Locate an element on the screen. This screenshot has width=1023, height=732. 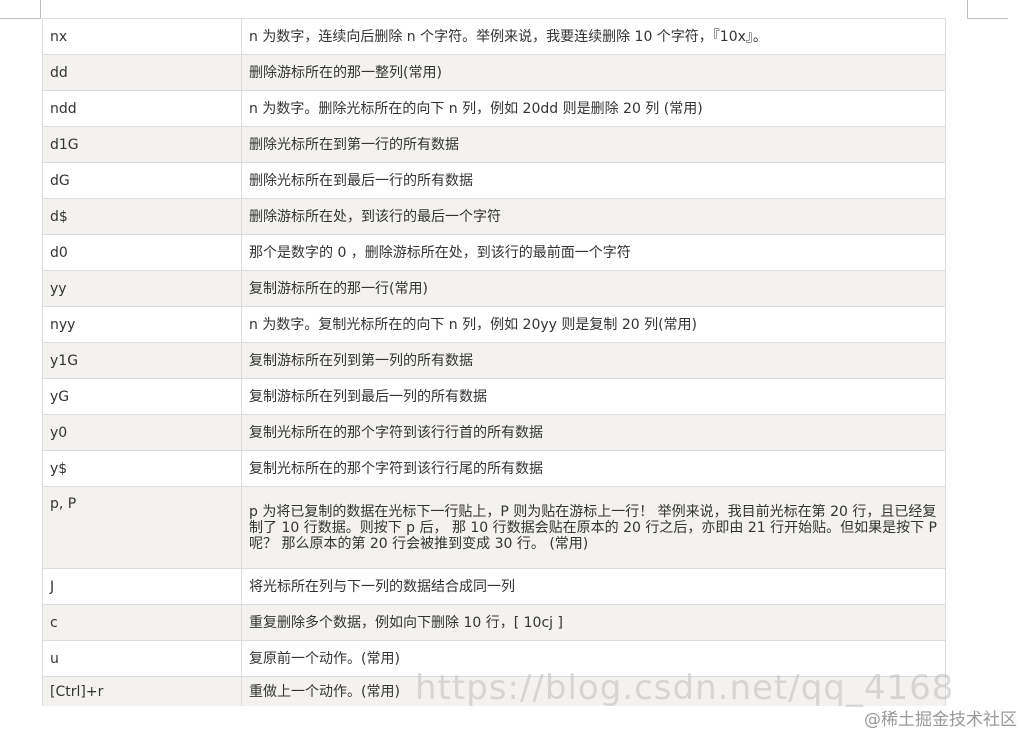
description-cell: 复制光标所在的那个字符到该行行首的所有数据 is located at coordinates (593, 432).